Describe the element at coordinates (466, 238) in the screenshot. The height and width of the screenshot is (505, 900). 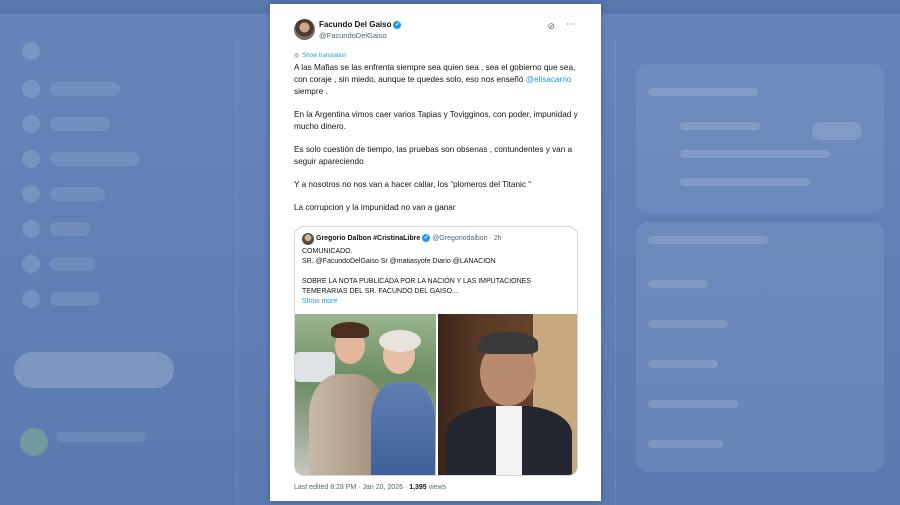
I see `quoted-author-handle: @Gregoriodalbon · 2h` at that location.